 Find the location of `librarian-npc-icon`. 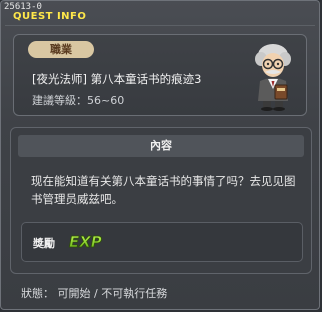

librarian-npc-icon is located at coordinates (273, 77).